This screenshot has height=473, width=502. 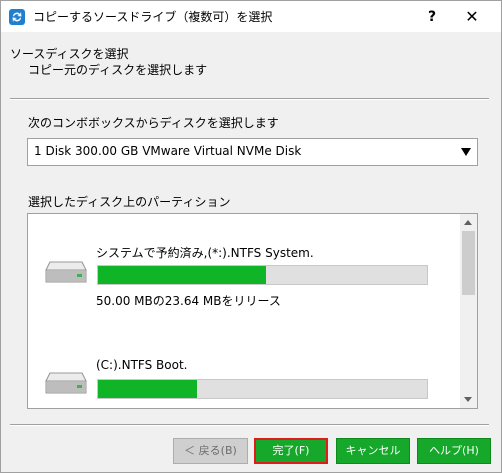 I want to click on scrollbar-thumb, so click(x=468, y=263).